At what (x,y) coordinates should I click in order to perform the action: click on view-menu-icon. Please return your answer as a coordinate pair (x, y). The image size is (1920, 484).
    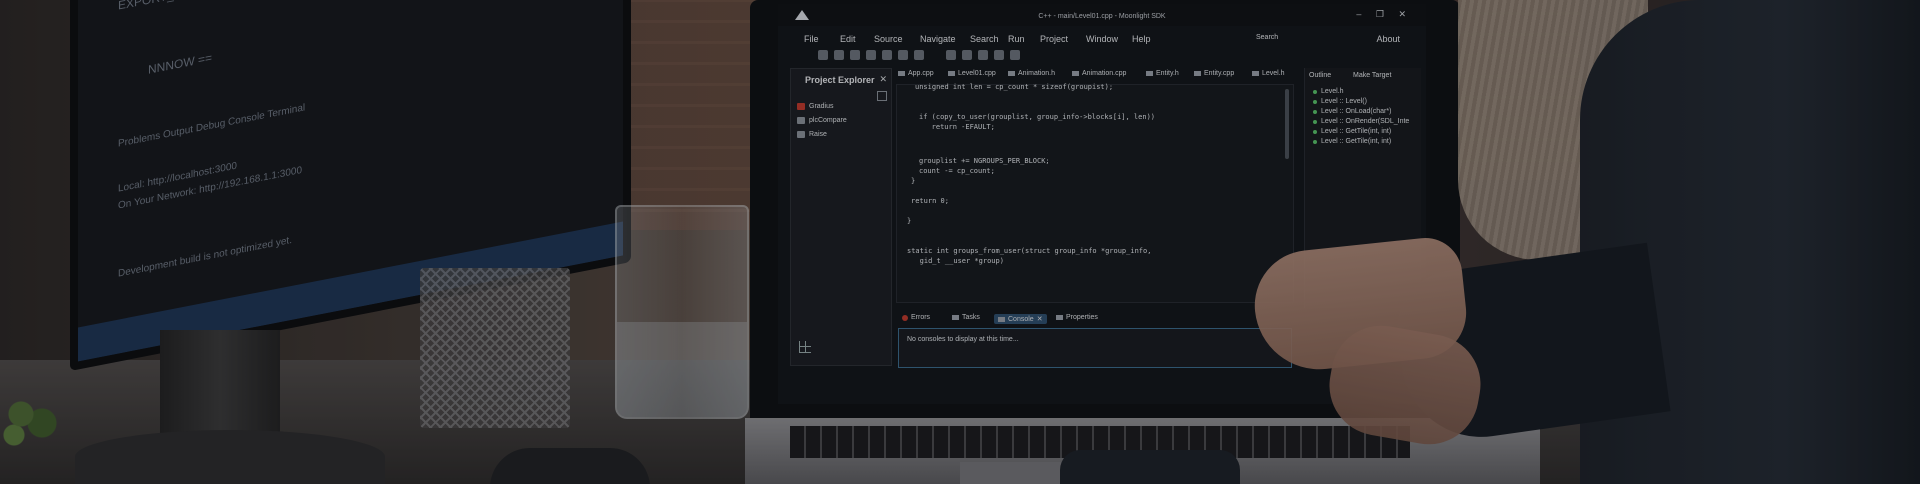
    Looking at the image, I should click on (882, 96).